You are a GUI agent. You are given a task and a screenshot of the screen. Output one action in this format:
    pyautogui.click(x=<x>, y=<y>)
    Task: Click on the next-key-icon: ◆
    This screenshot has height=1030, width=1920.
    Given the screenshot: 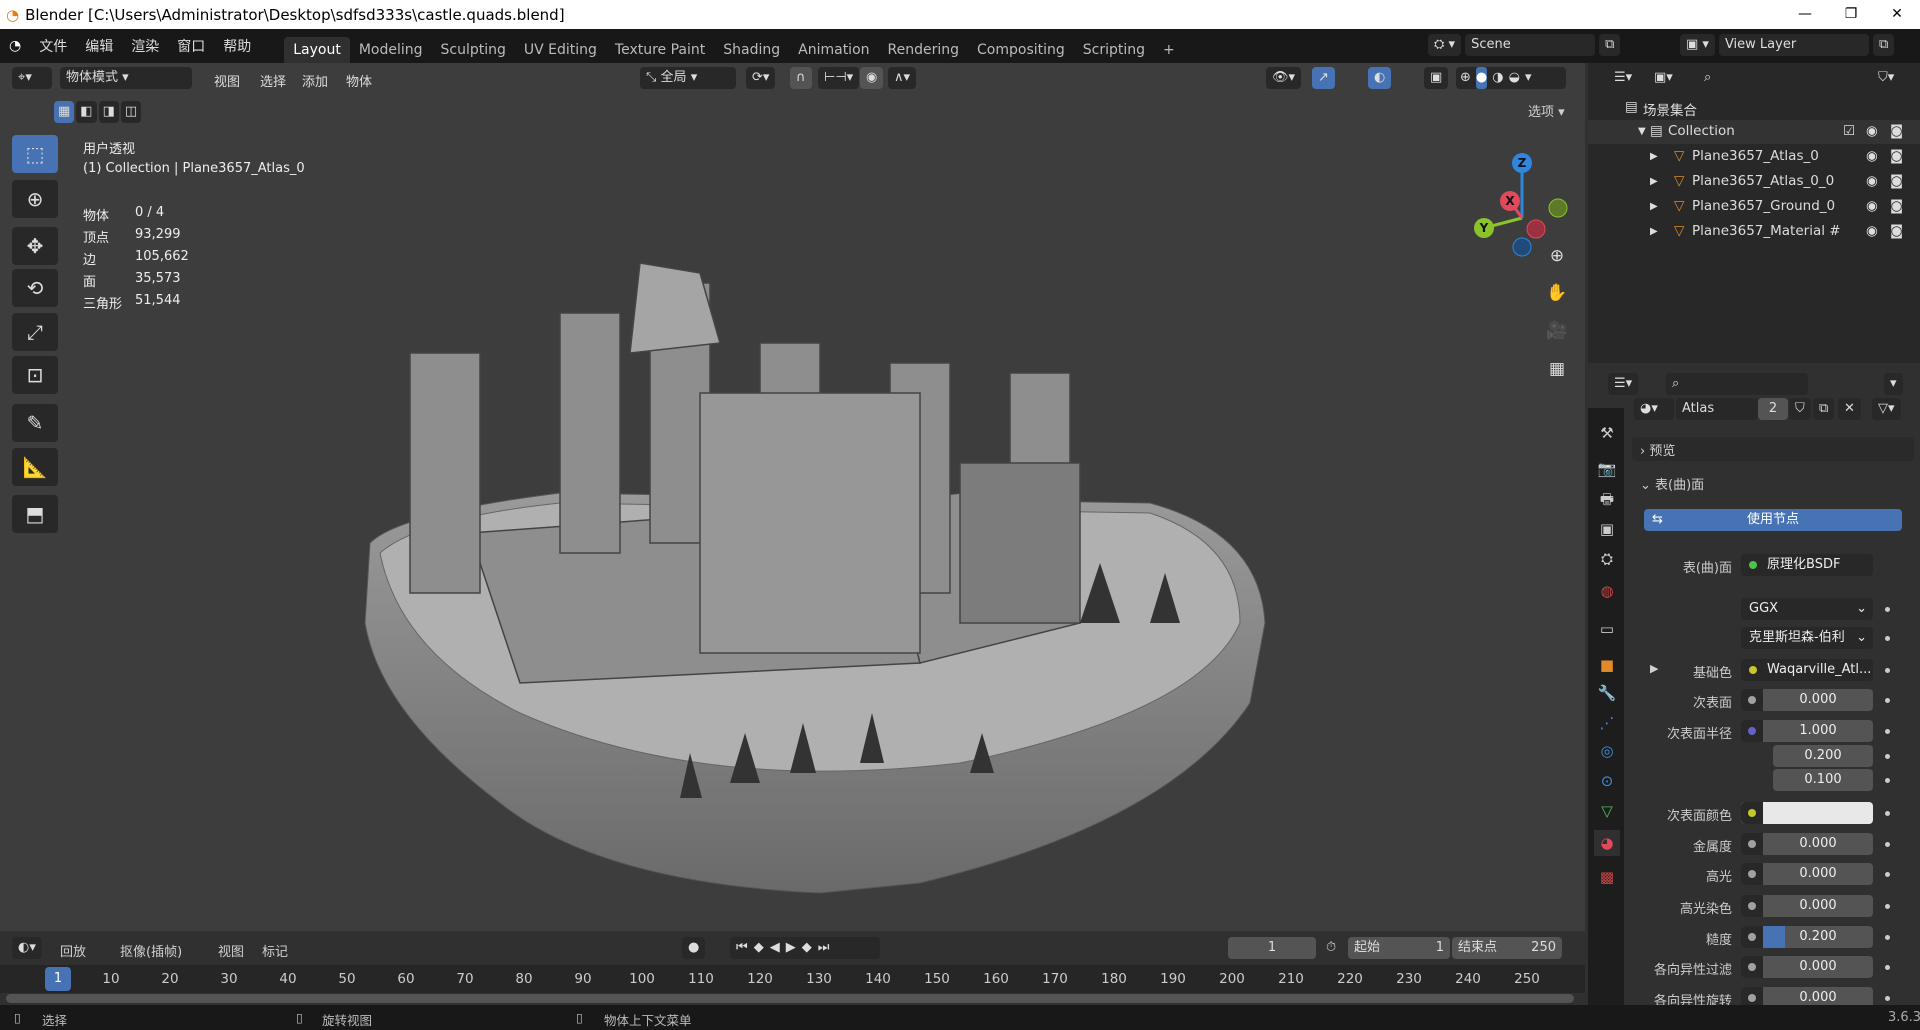 What is the action you would take?
    pyautogui.click(x=810, y=947)
    